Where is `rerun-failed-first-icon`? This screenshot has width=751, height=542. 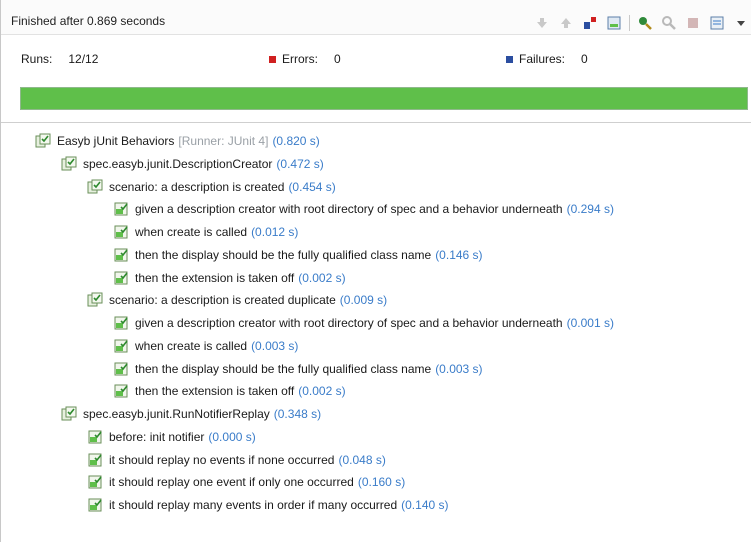 rerun-failed-first-icon is located at coordinates (669, 23).